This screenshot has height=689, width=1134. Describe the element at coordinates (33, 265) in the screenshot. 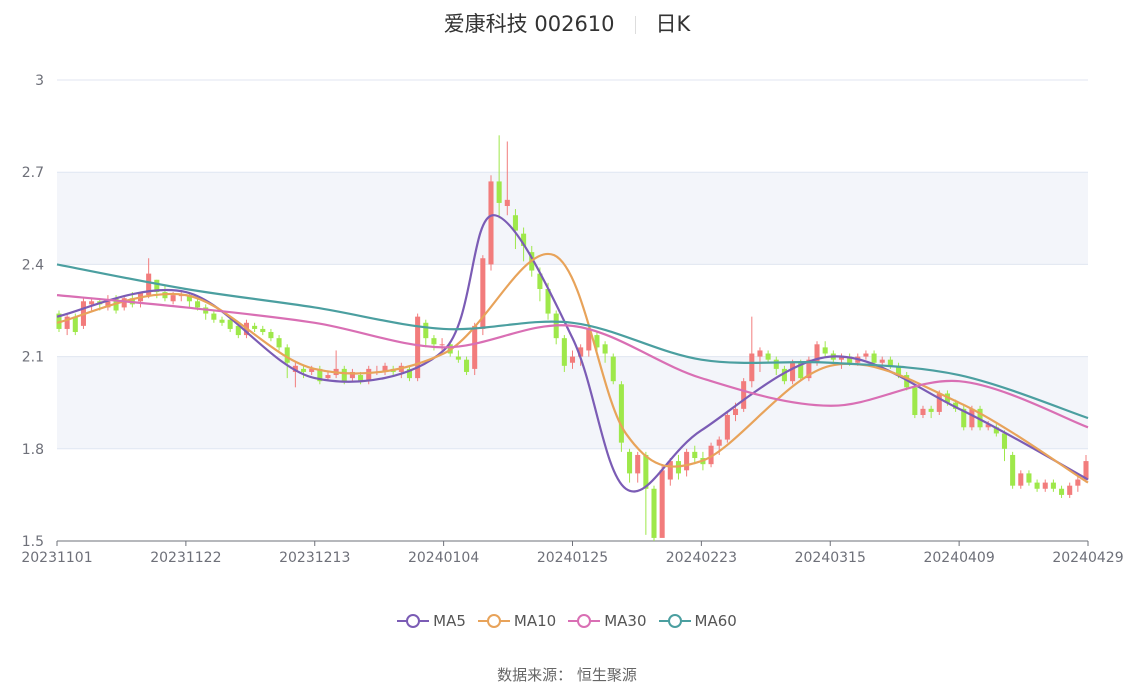

I see `y-tick-label: 2.4` at that location.